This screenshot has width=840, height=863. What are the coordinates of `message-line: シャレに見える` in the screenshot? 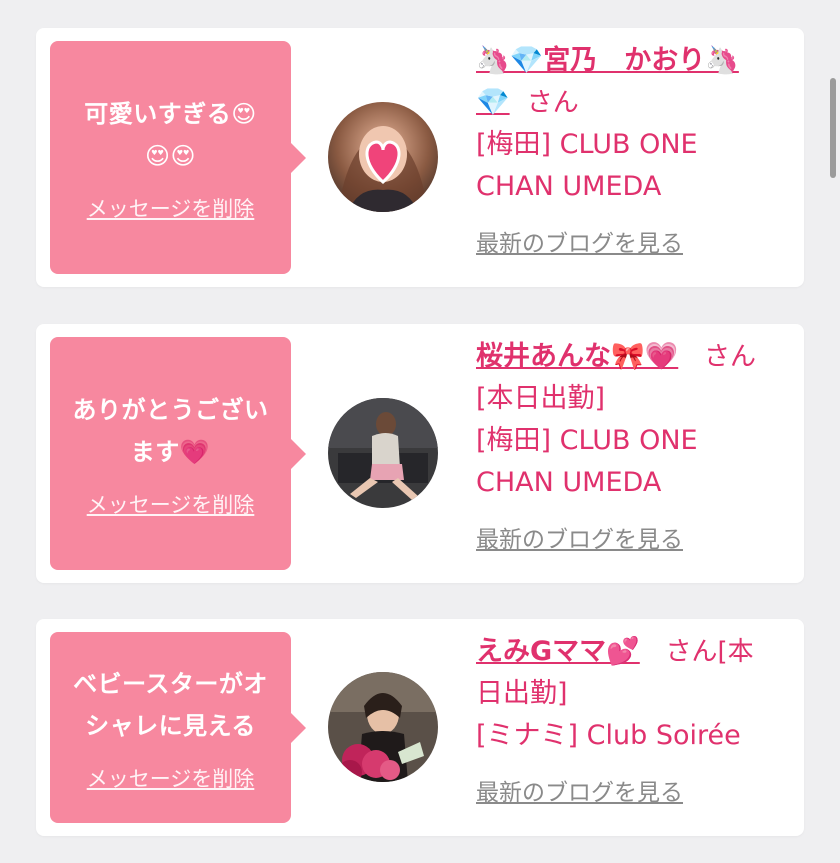 It's located at (170, 725).